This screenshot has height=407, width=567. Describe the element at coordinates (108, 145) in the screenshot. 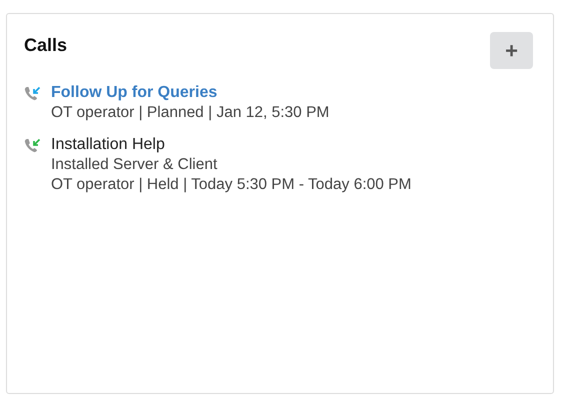

I see `call-title: Installation Help` at that location.